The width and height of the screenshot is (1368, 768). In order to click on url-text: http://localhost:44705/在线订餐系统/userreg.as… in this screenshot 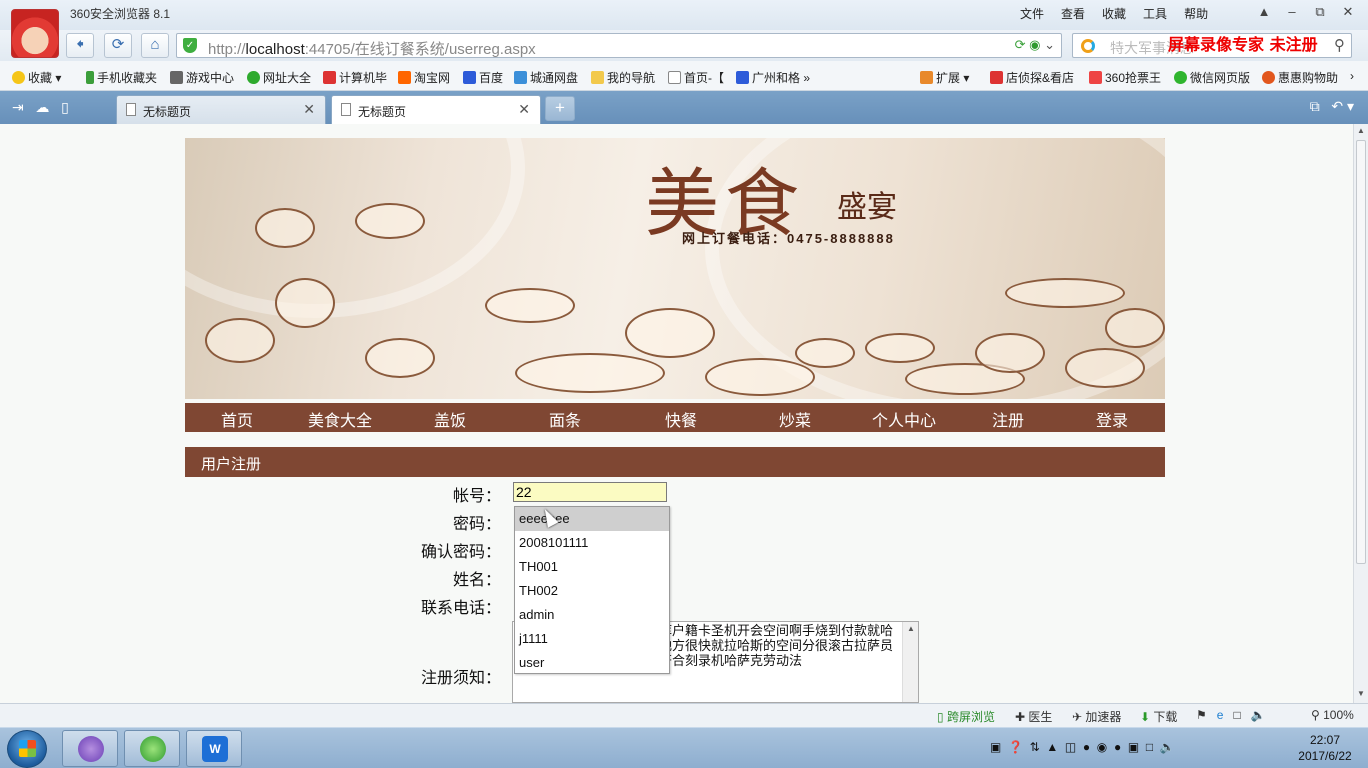, I will do `click(372, 48)`.